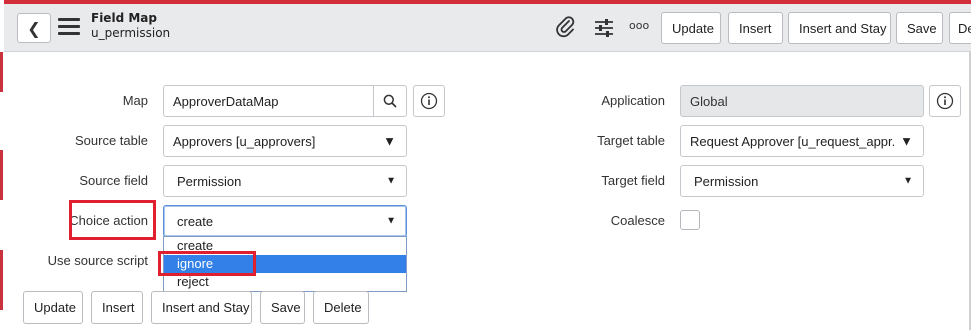 Image resolution: width=971 pixels, height=330 pixels. I want to click on target-table-select: Request Approver [u_request_appr... ▼, so click(802, 141).